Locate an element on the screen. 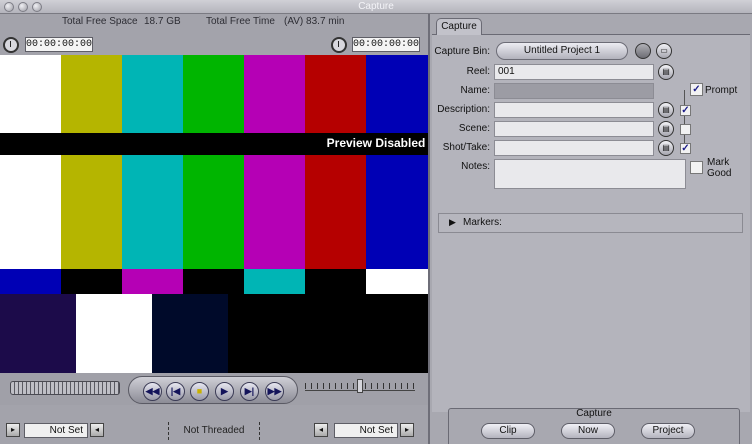 The image size is (752, 444). description-label: Description: is located at coordinates (463, 109).